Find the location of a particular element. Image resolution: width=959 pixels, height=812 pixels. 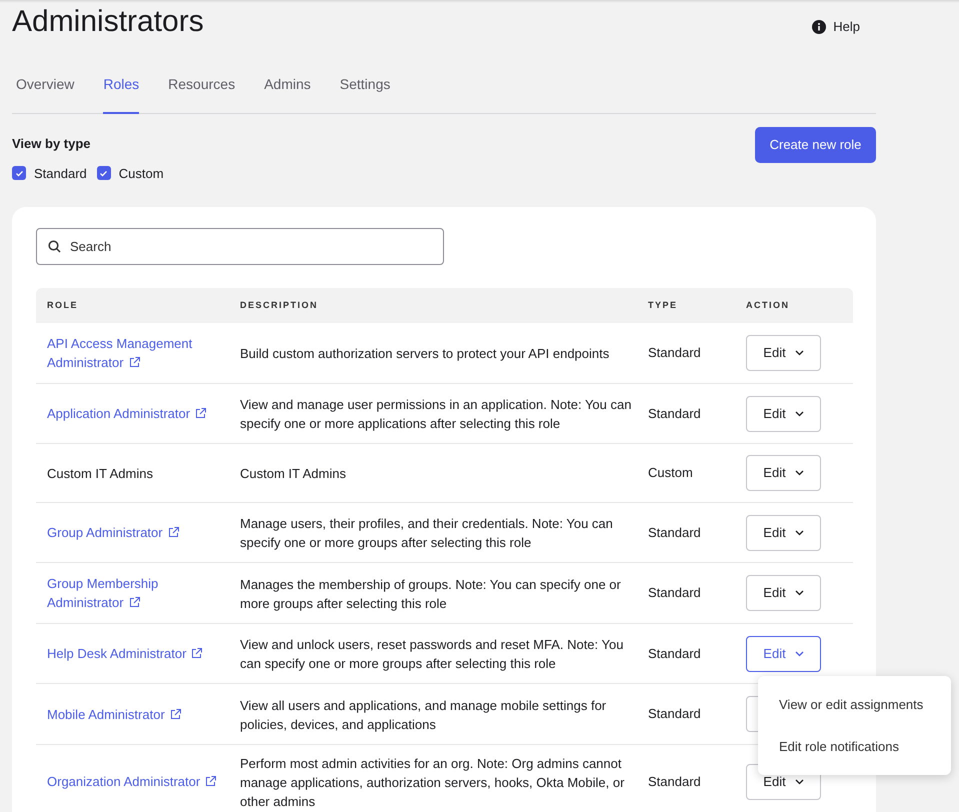

column-header: DESCRIPTION is located at coordinates (280, 305).